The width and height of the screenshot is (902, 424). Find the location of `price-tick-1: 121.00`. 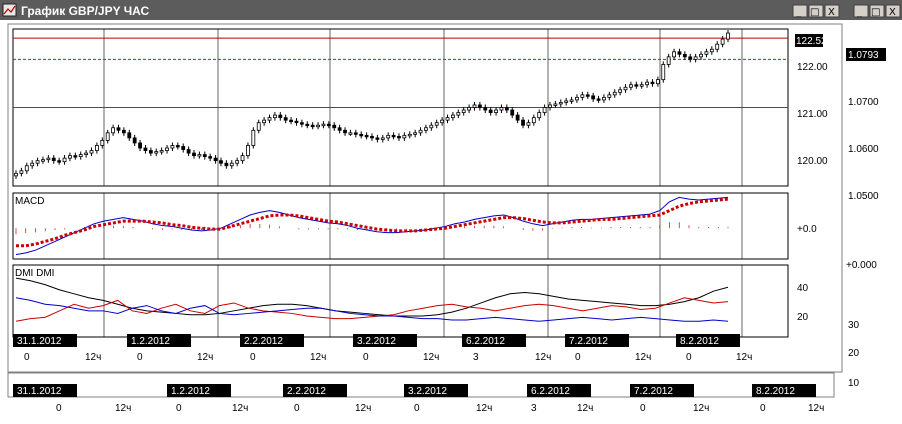

price-tick-1: 121.00 is located at coordinates (812, 114).